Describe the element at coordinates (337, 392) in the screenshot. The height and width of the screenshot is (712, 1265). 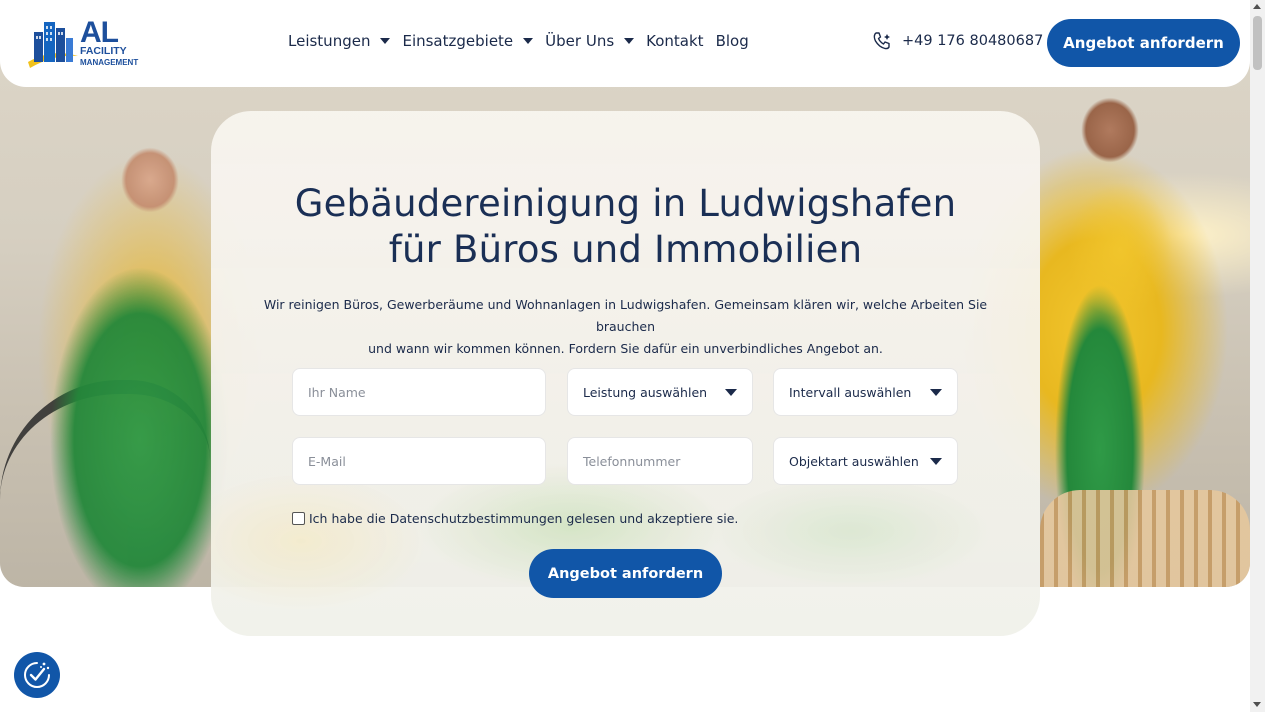
I see `name-input-placeholder: Ihr Name` at that location.